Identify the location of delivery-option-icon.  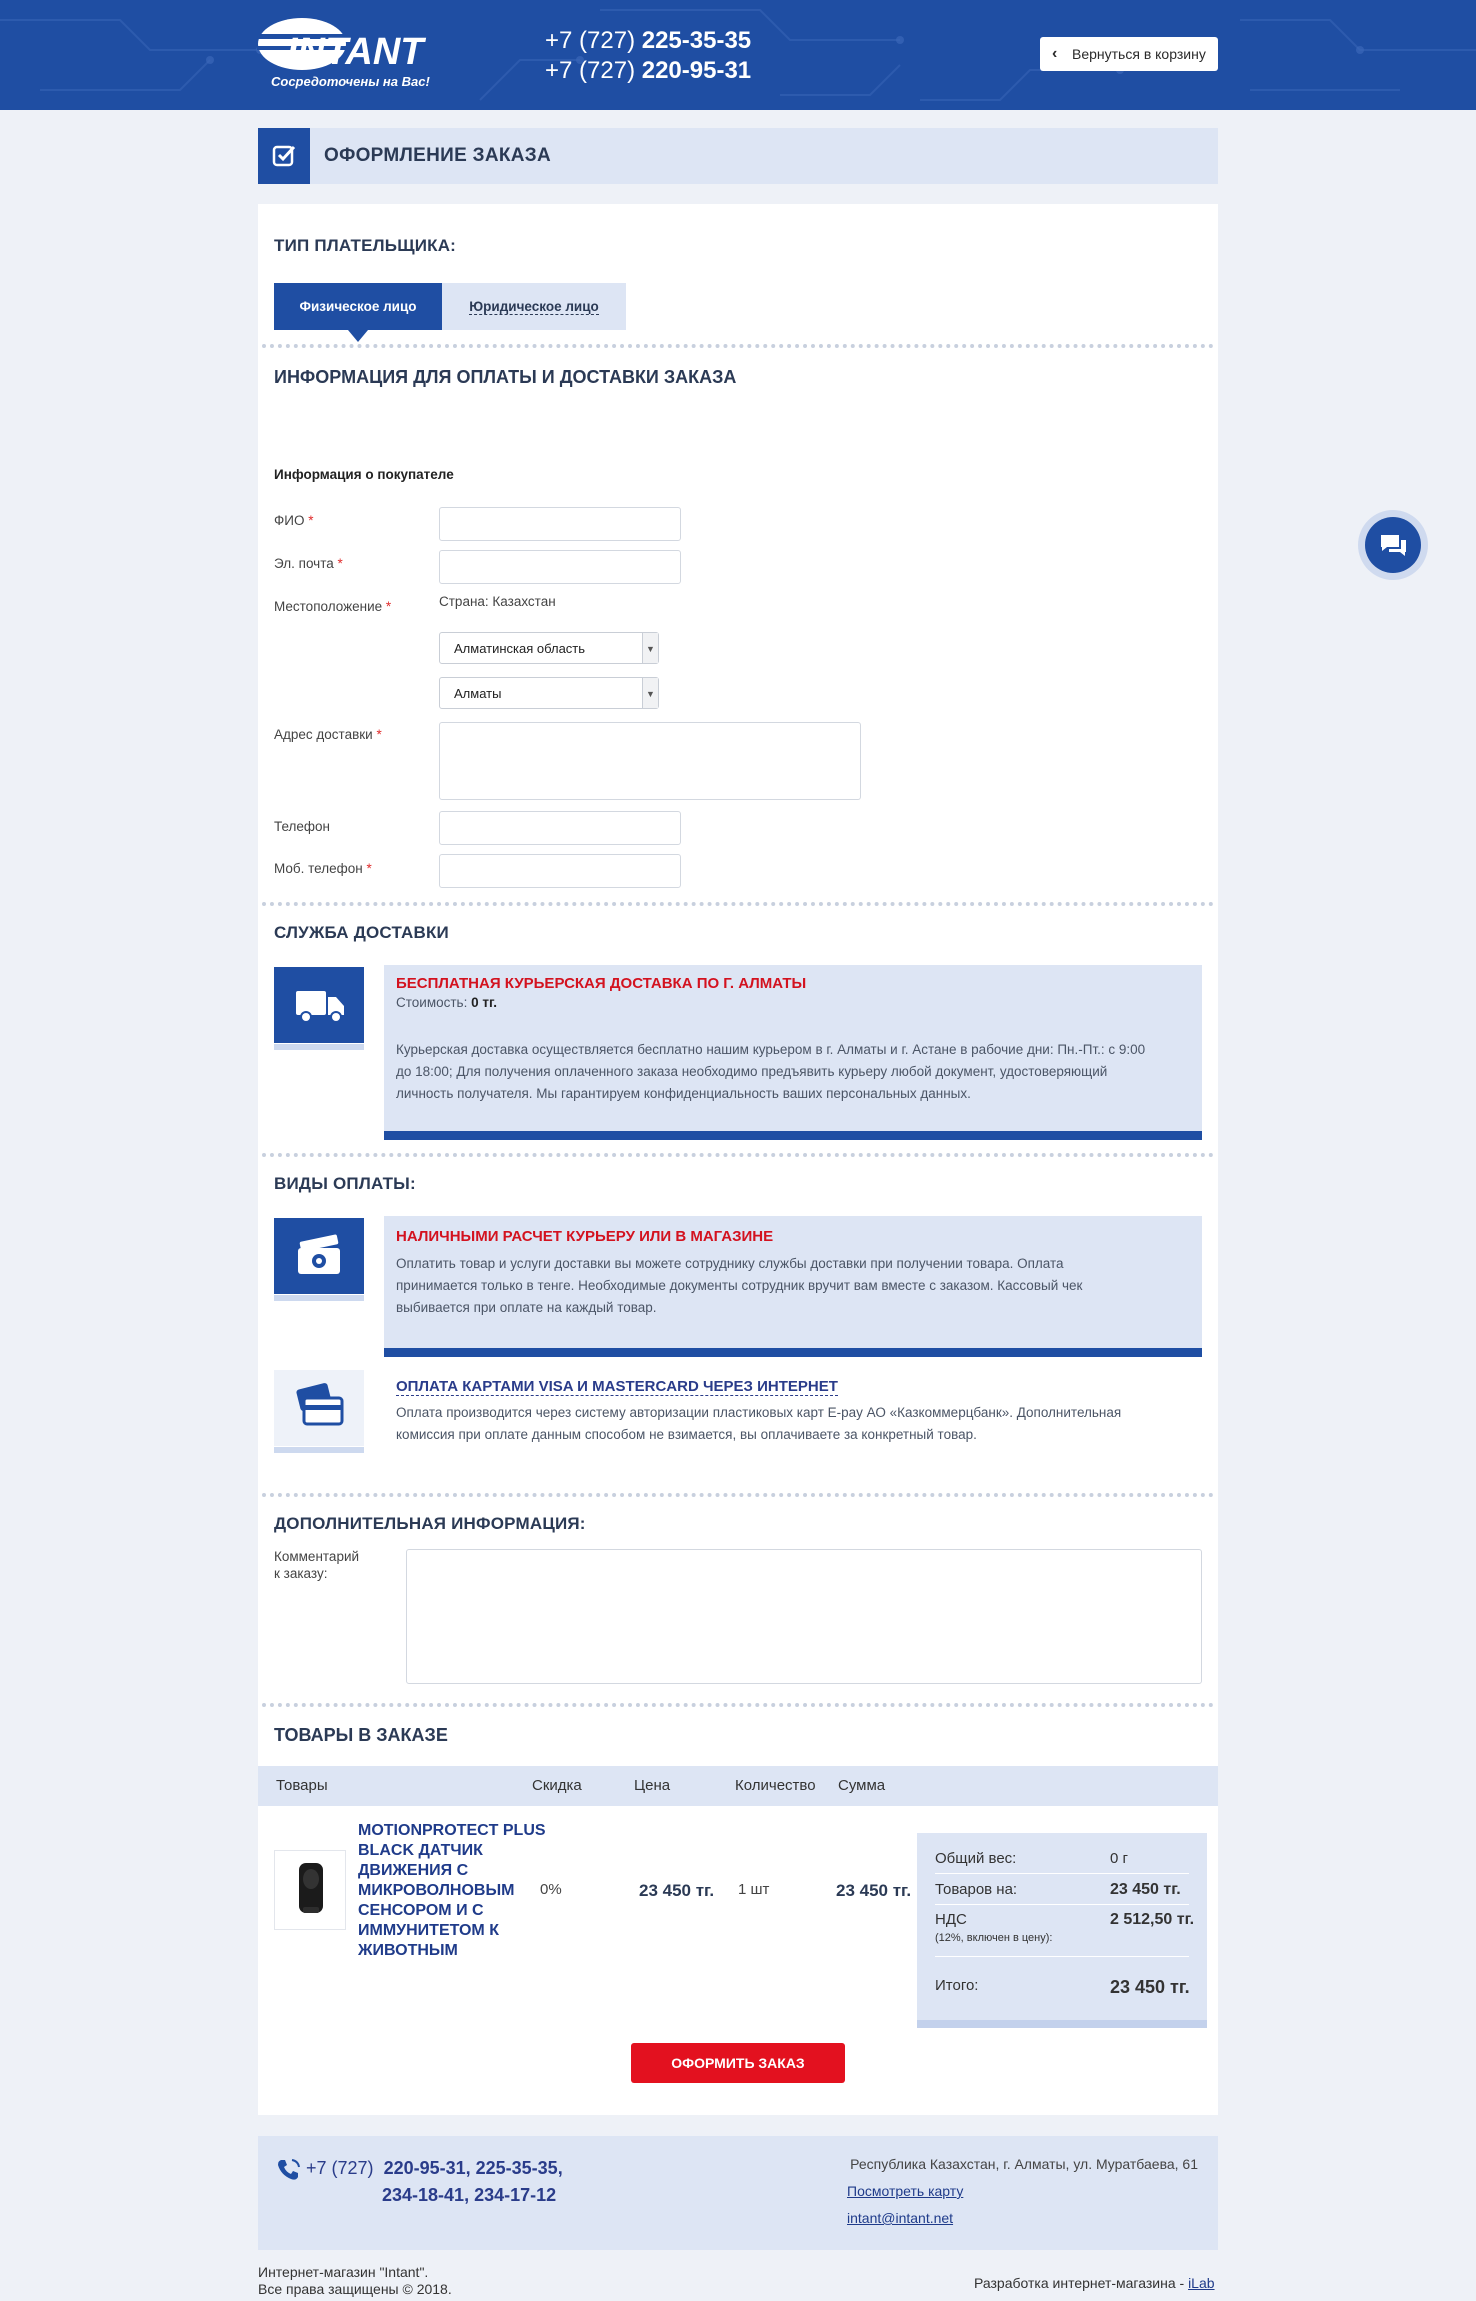
(319, 1008).